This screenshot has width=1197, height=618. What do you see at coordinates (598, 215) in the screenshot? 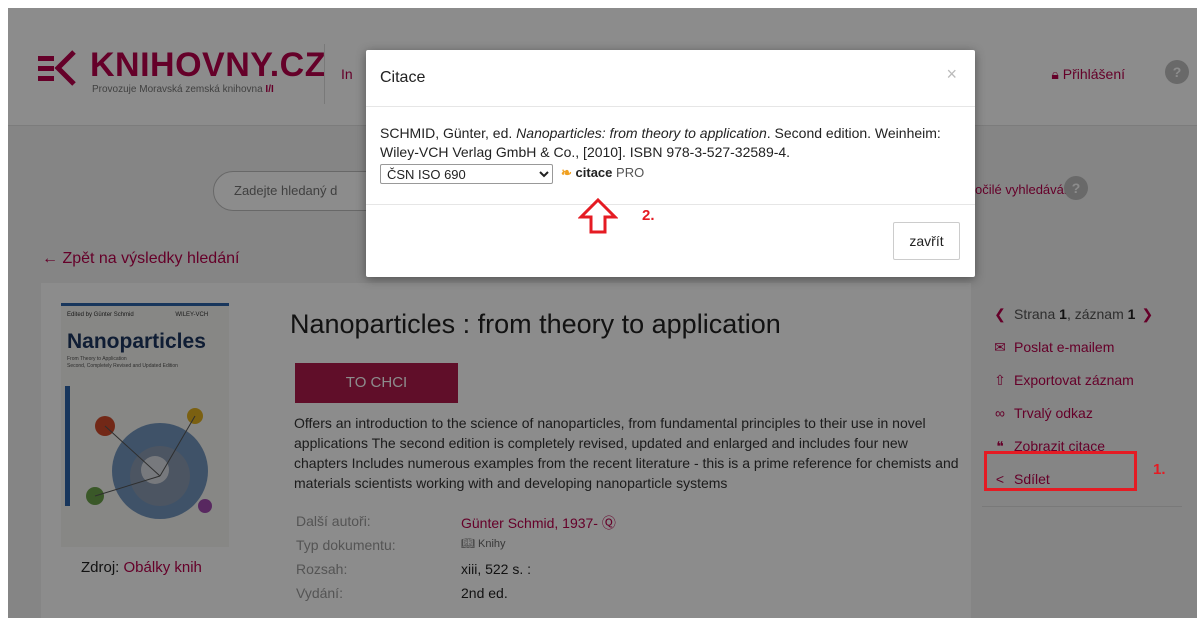
I see `annotation-arrow-icon` at bounding box center [598, 215].